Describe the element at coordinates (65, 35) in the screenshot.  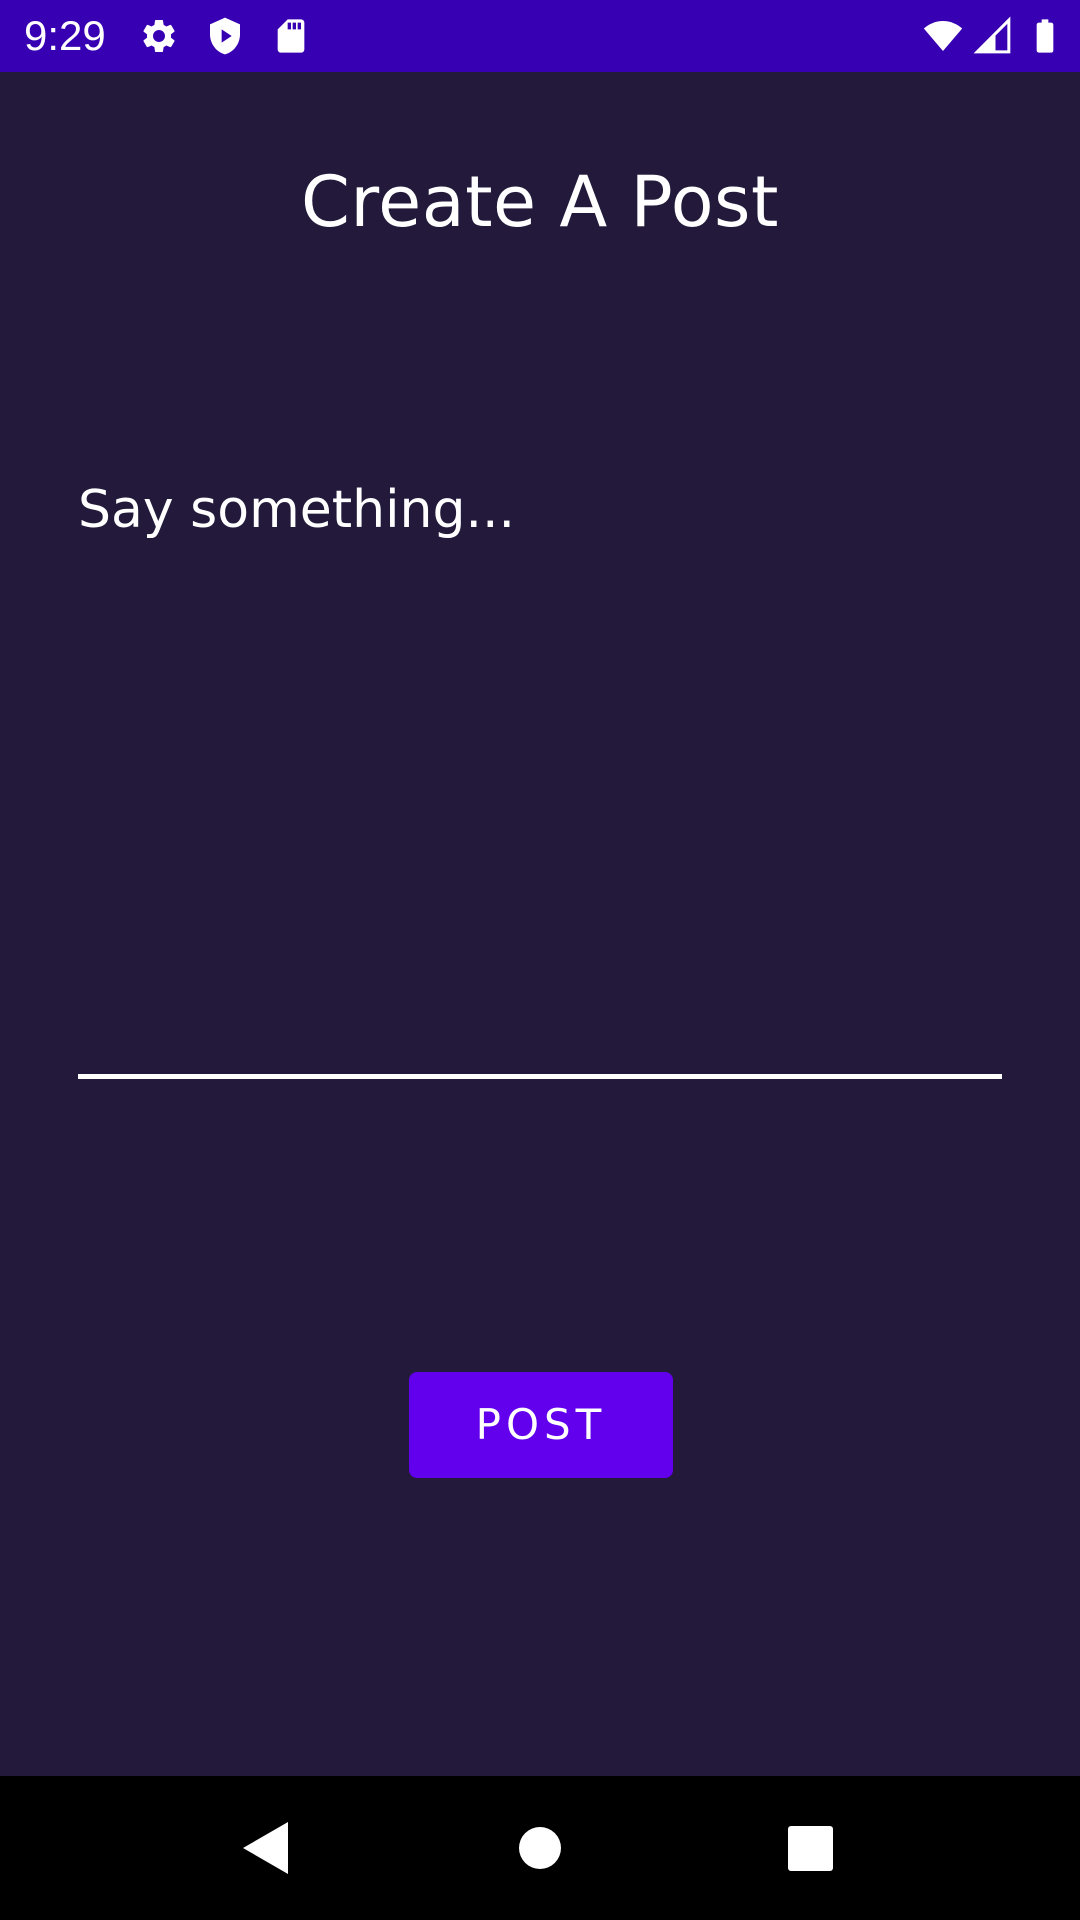
I see `status-time: 9:29` at that location.